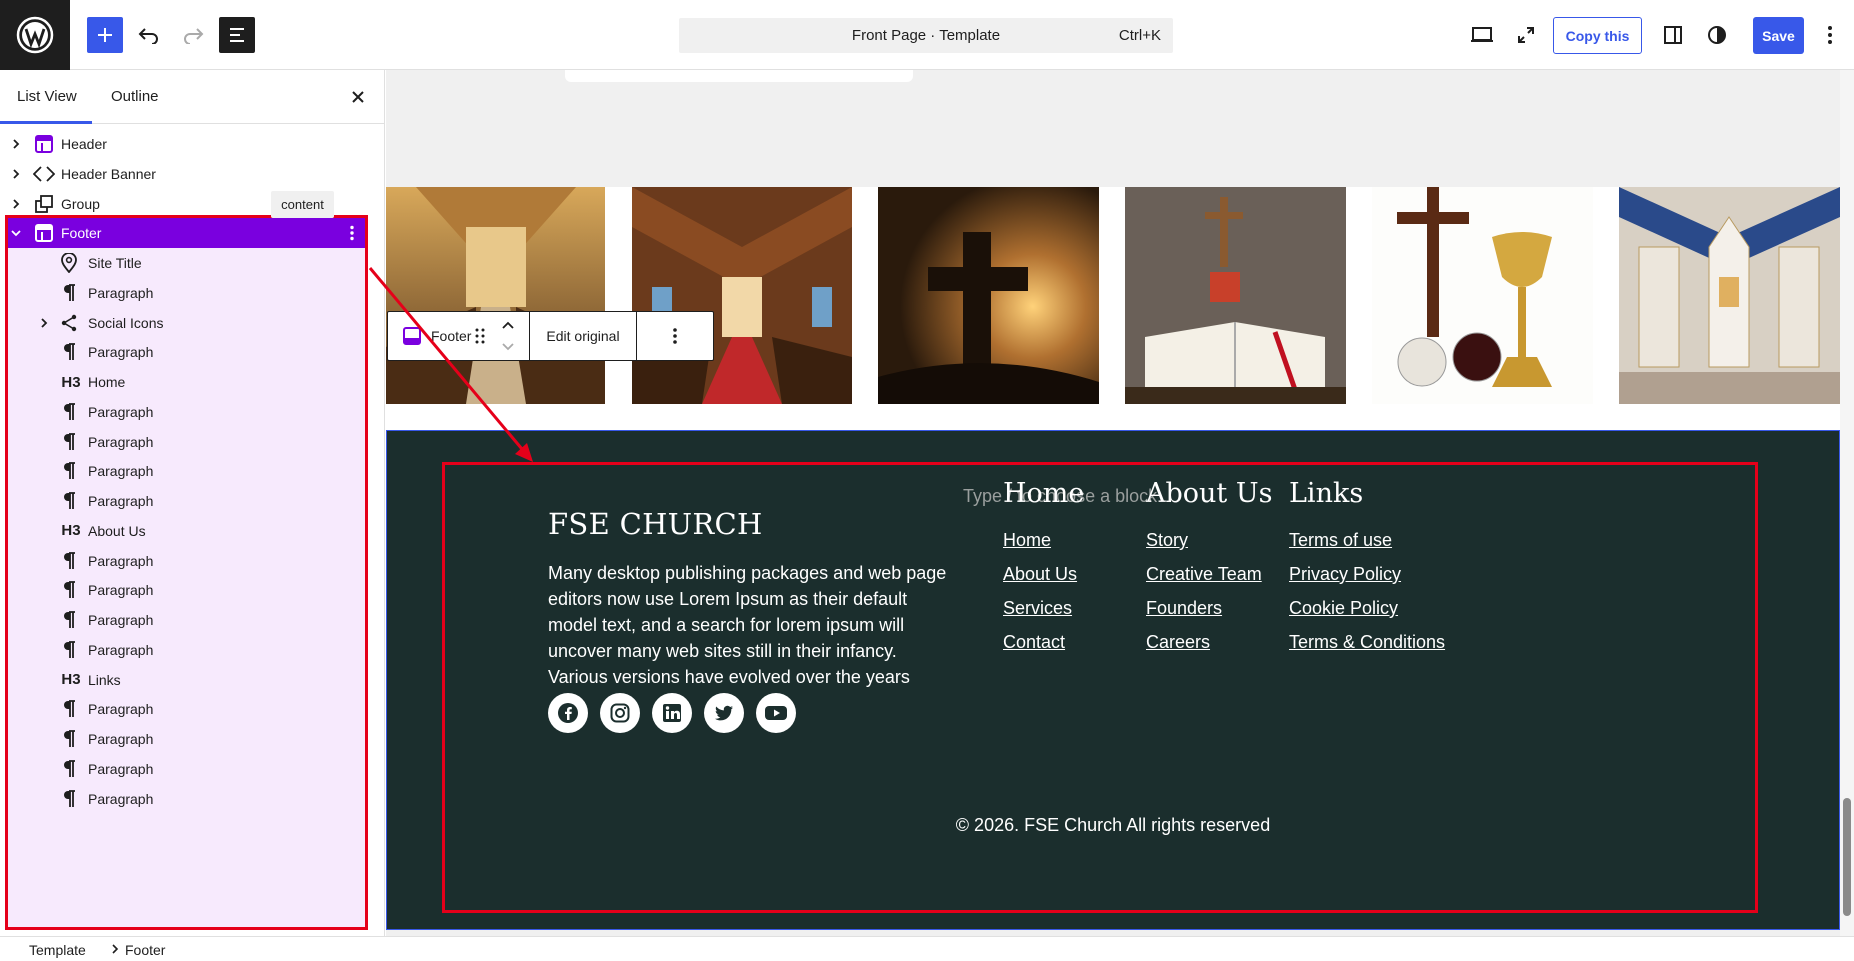 The height and width of the screenshot is (961, 1854). Describe the element at coordinates (724, 713) in the screenshot. I see `twitter-icon` at that location.